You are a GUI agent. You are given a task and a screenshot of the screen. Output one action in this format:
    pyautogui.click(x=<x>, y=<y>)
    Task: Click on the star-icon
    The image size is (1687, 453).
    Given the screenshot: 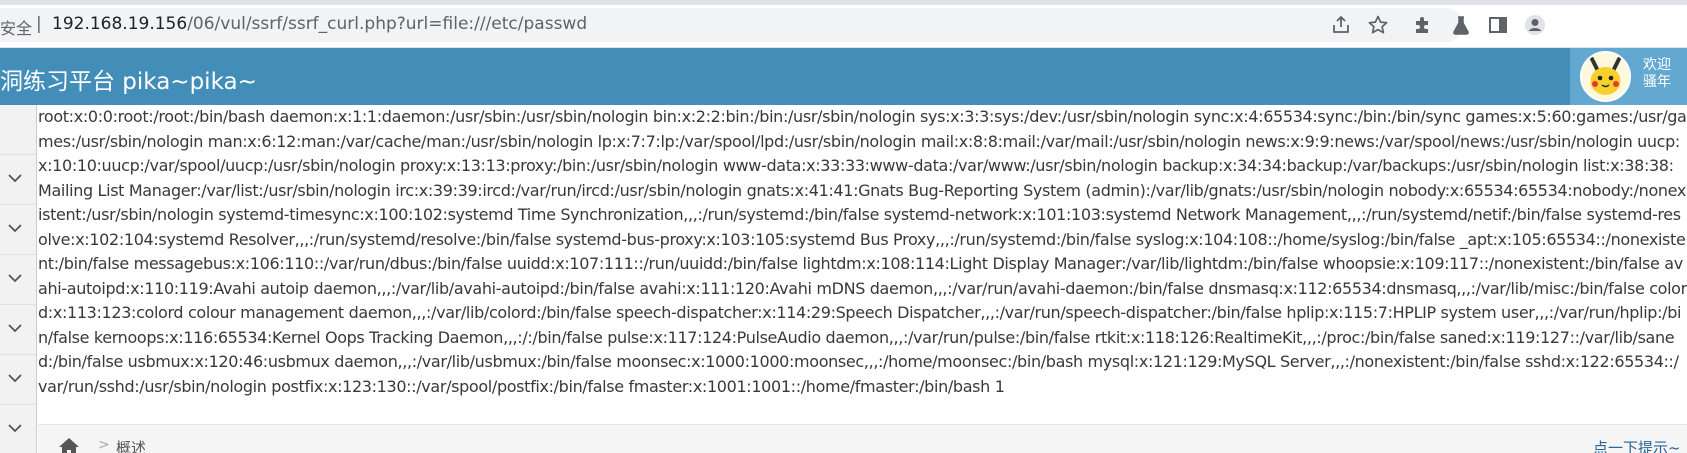 What is the action you would take?
    pyautogui.click(x=1378, y=25)
    